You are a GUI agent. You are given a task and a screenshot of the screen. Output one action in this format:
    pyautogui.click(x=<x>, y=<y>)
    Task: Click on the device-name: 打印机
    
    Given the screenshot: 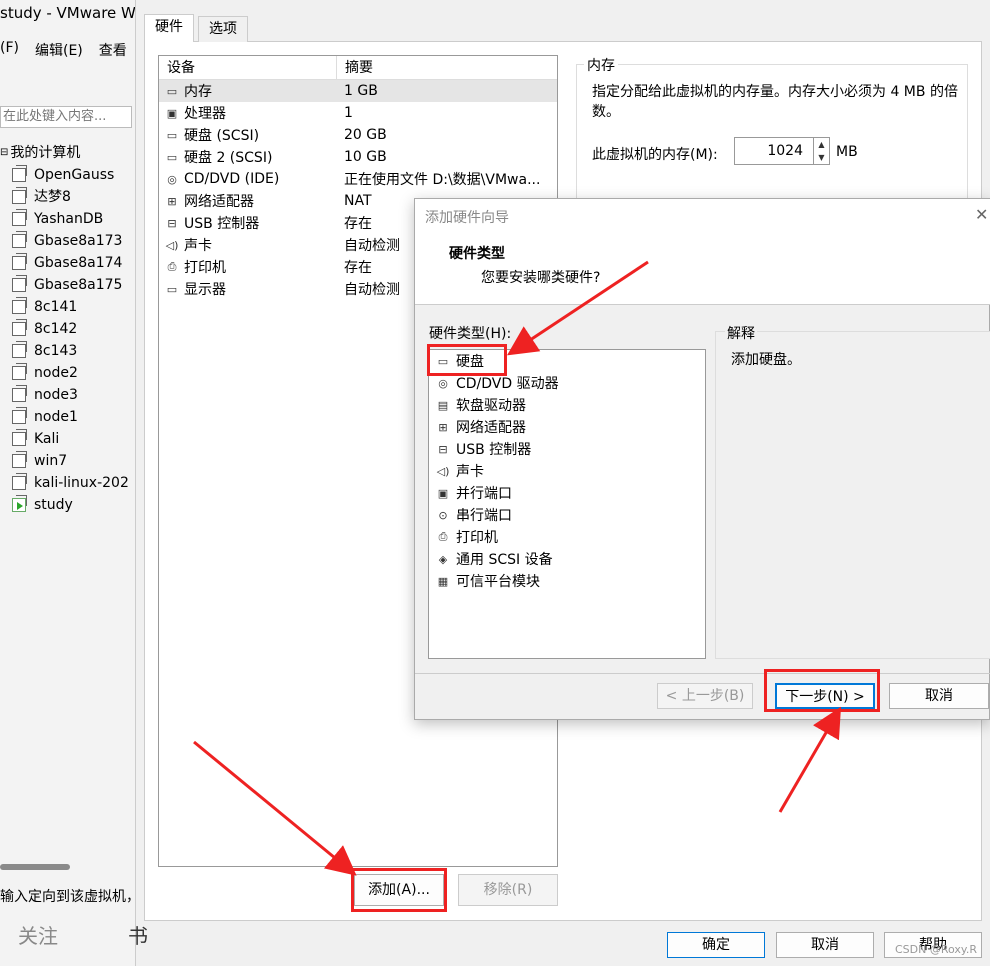 What is the action you would take?
    pyautogui.click(x=205, y=268)
    